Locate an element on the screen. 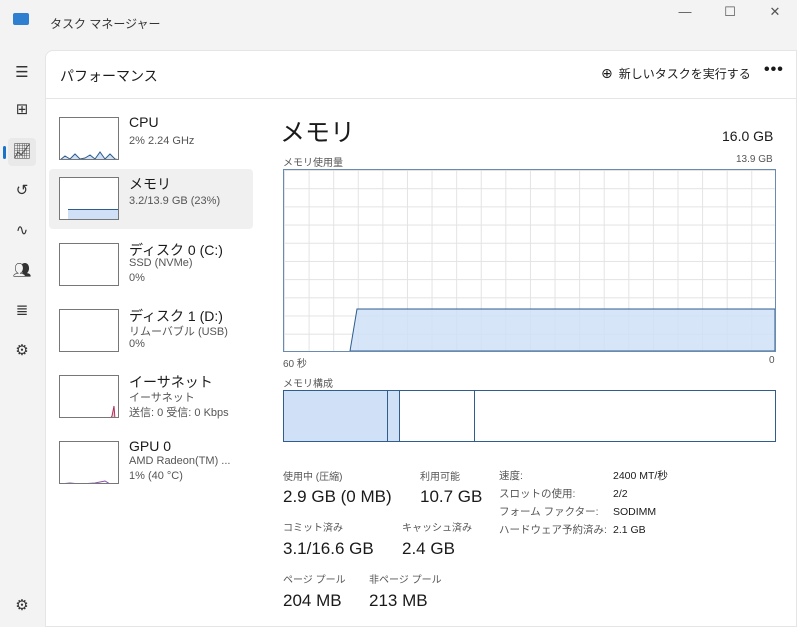  close-button: ✕ is located at coordinates (775, 12).